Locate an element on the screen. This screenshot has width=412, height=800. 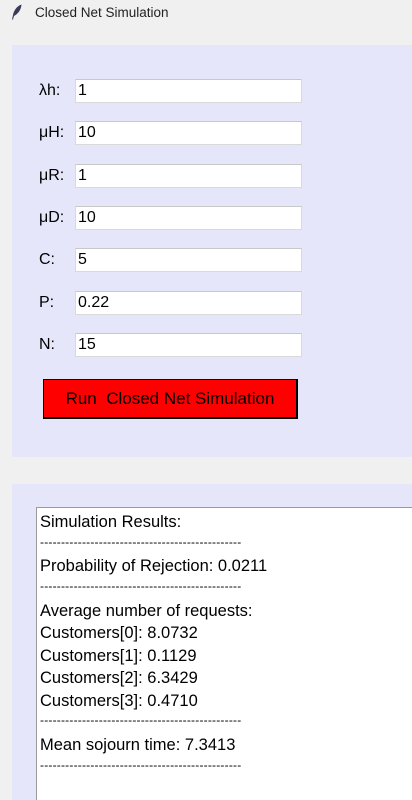
n-label: N: is located at coordinates (47, 344).